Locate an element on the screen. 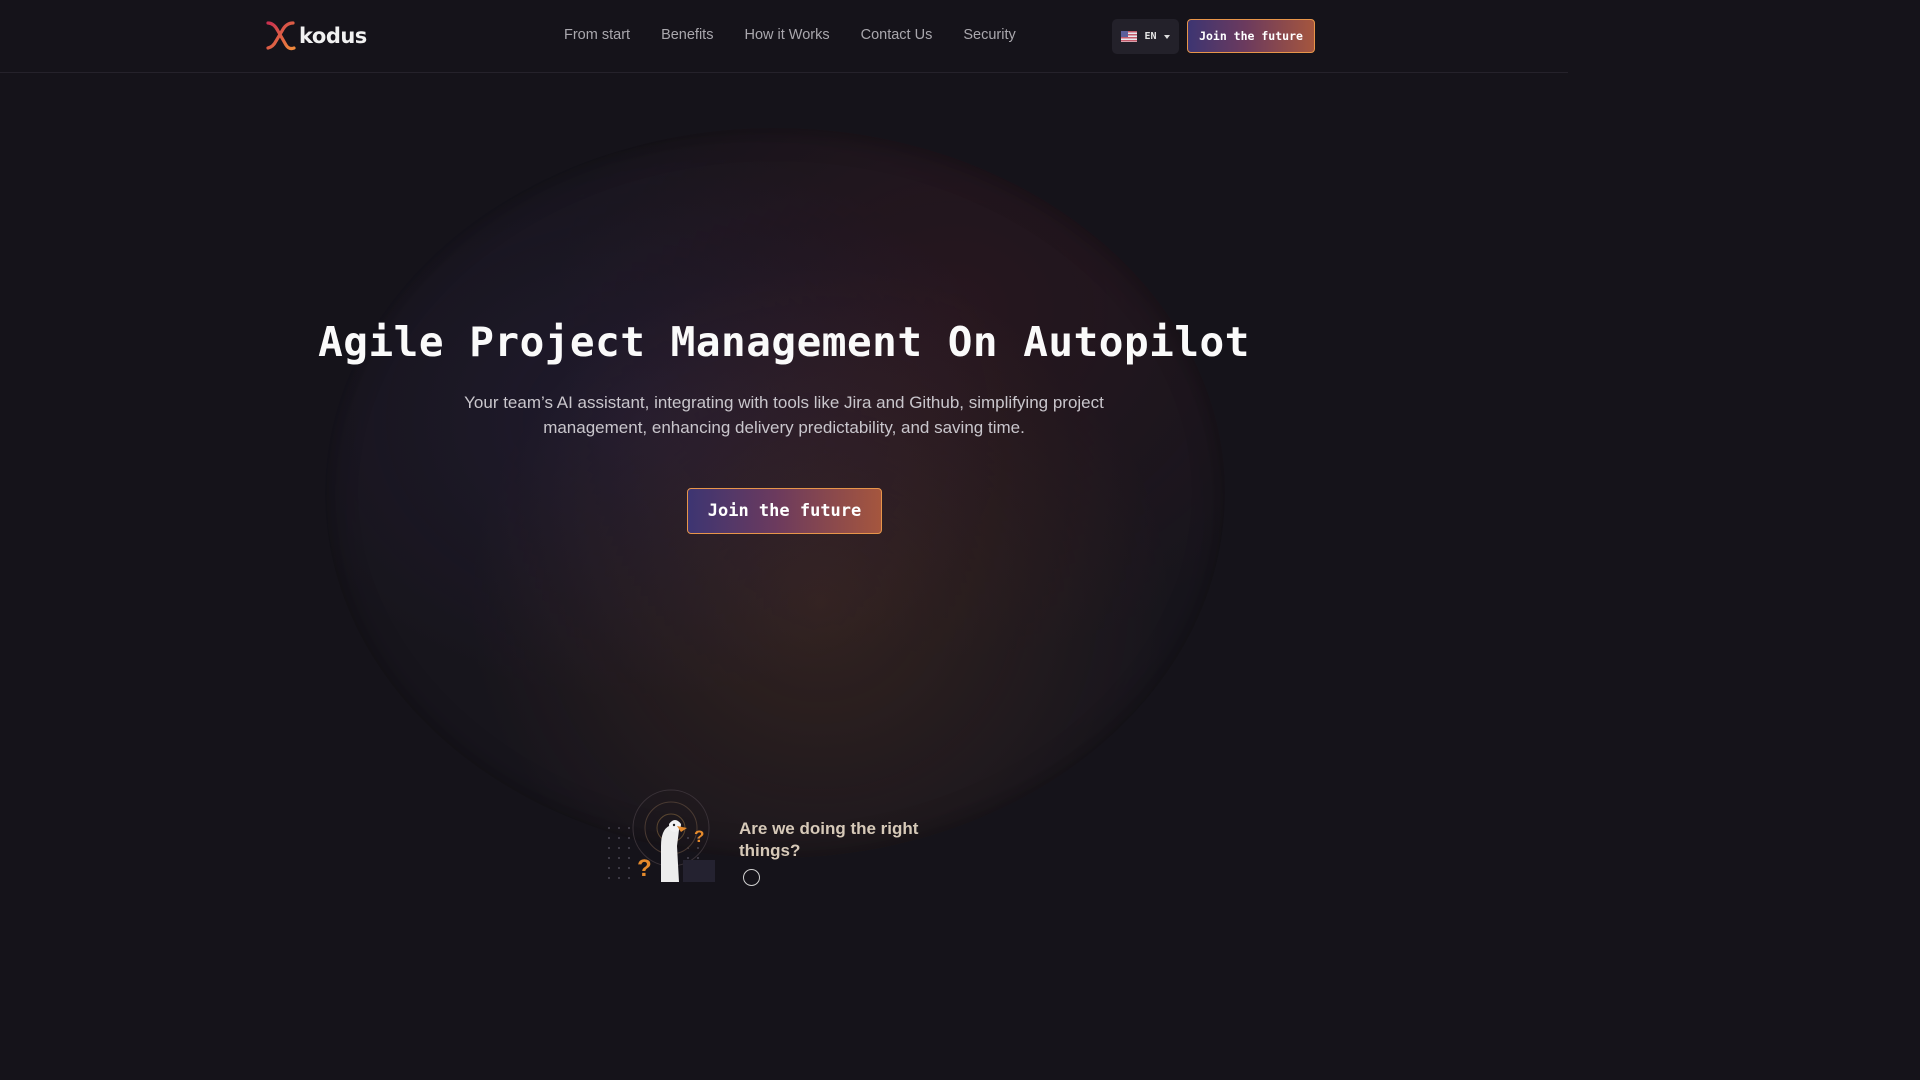 Image resolution: width=1920 pixels, height=1080 pixels. nav-link-how-it-works: How it Works is located at coordinates (786, 35).